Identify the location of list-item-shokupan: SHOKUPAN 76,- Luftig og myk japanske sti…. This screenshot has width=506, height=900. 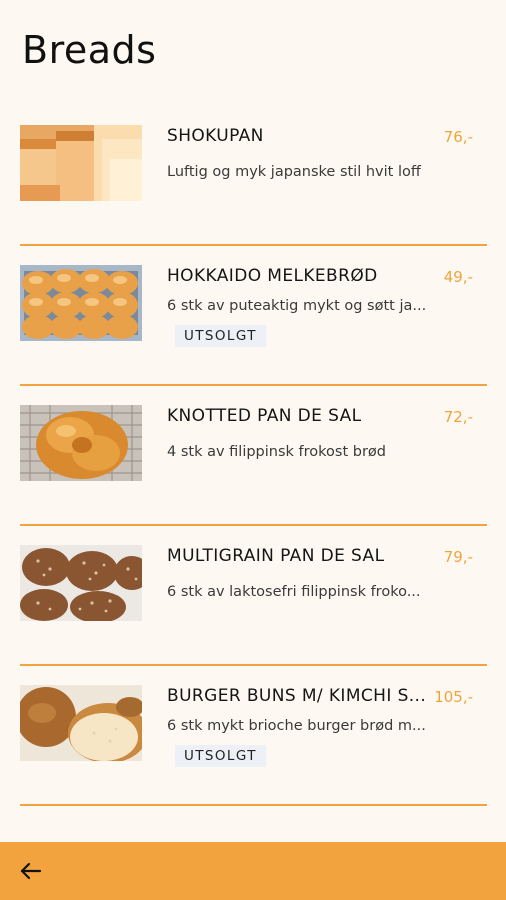
(253, 176).